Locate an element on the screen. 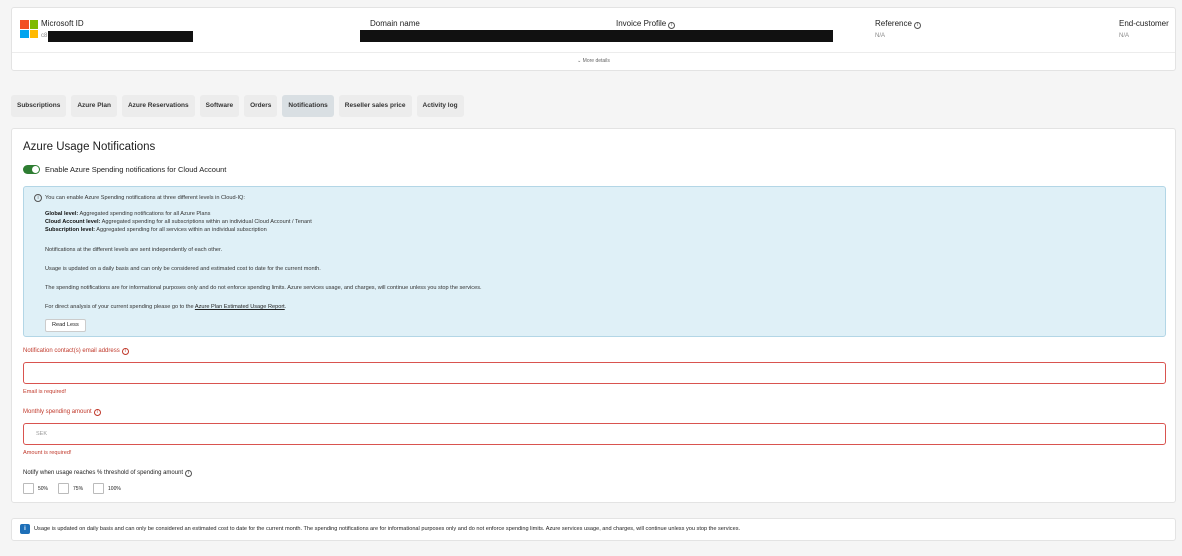 Image resolution: width=1182 pixels, height=556 pixels. microsoft-logo-icon is located at coordinates (29, 29).